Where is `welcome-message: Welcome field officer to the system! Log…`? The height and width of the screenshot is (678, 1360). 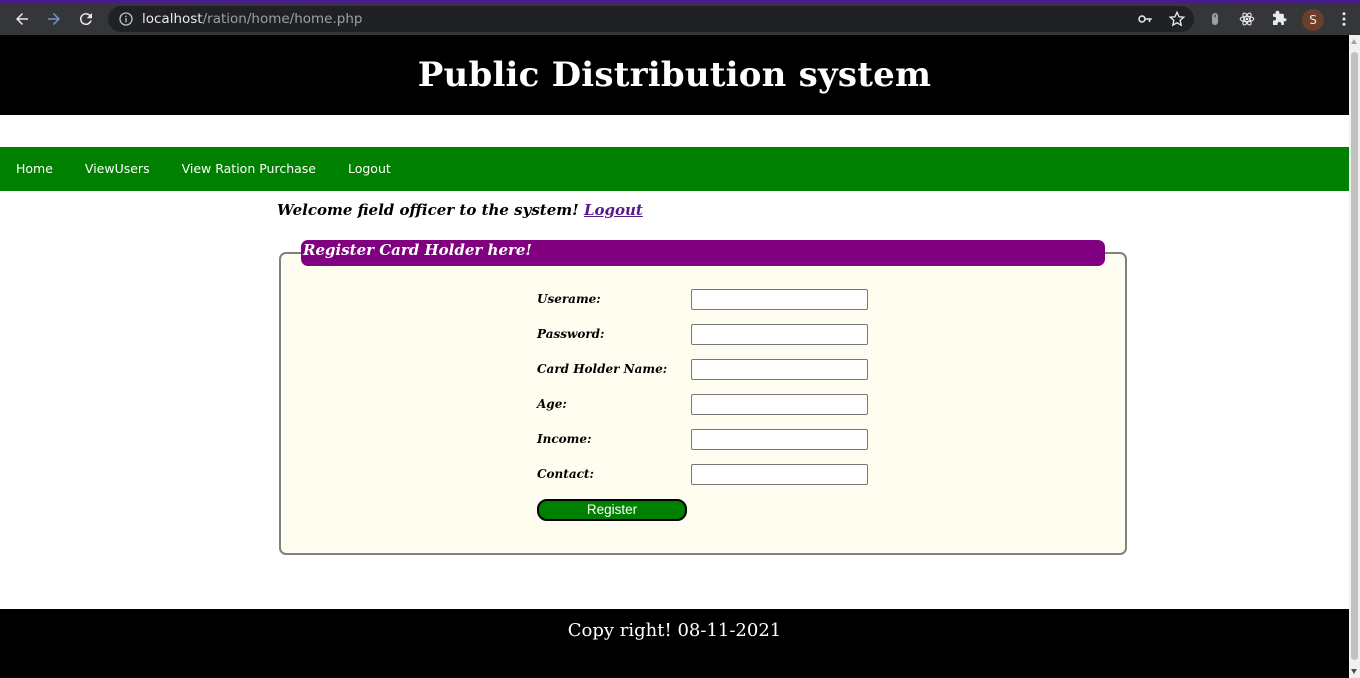 welcome-message: Welcome field officer to the system! Log… is located at coordinates (460, 210).